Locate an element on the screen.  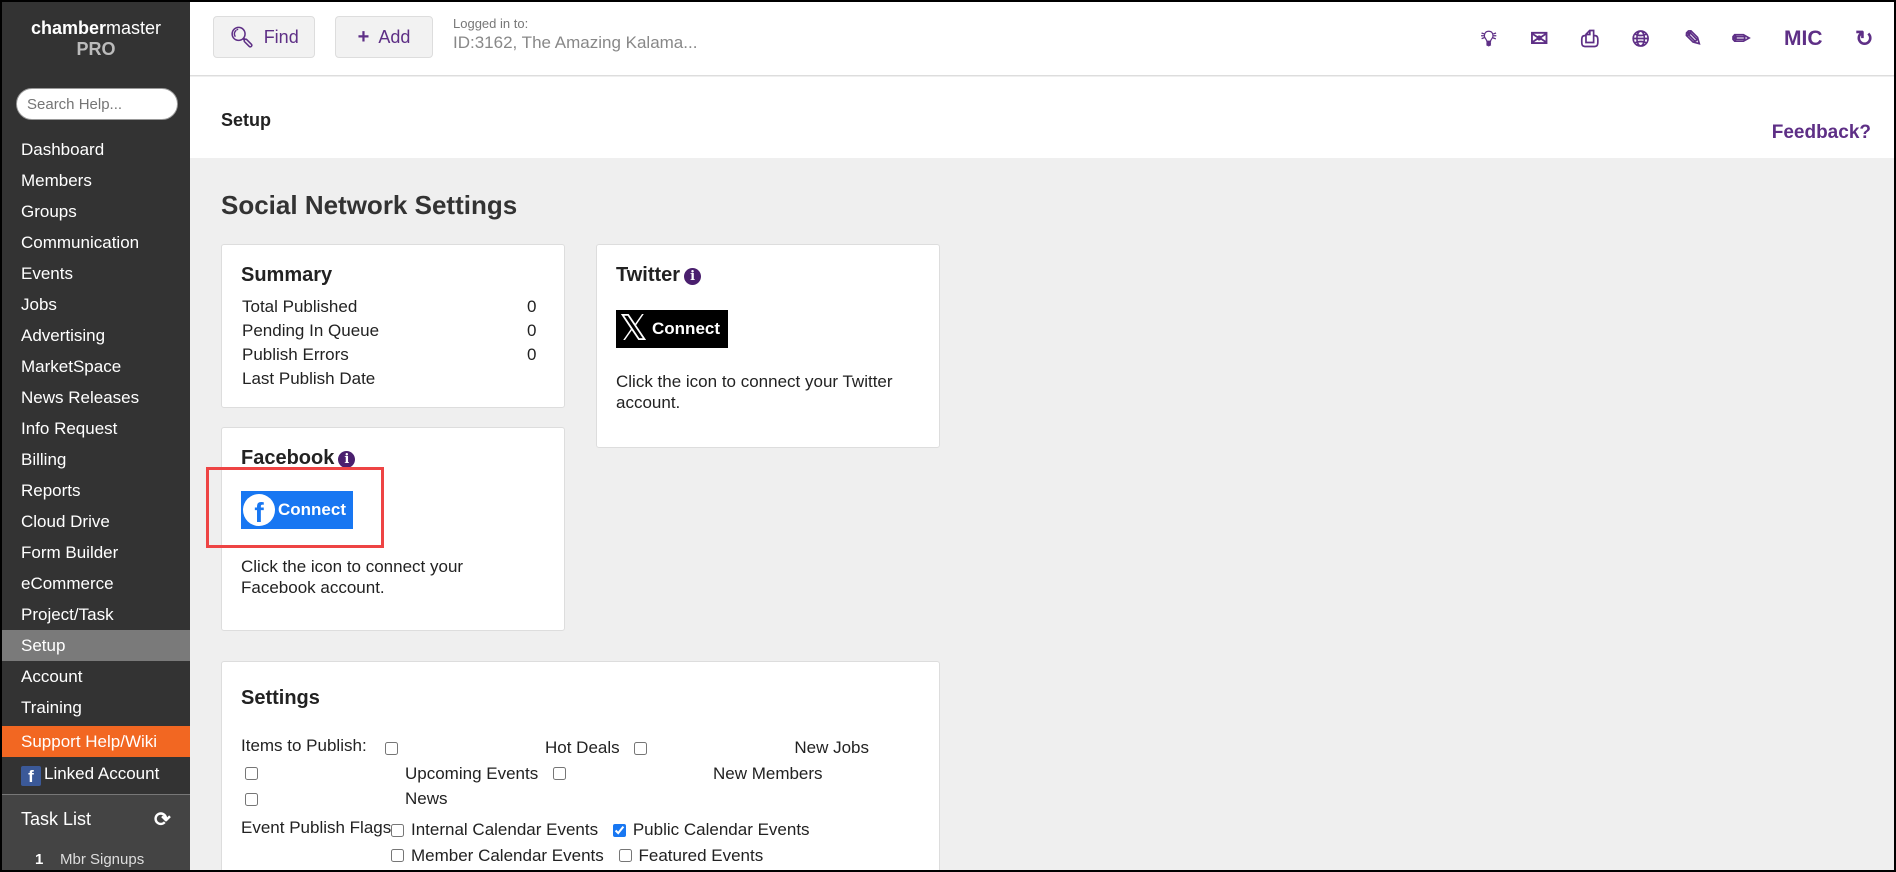
checkbox-upcoming-events: Upcoming Events is located at coordinates (389, 774).